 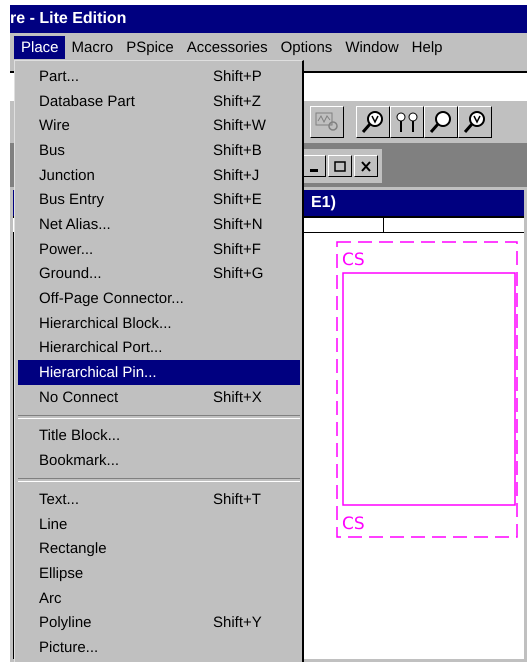 What do you see at coordinates (159, 125) in the screenshot?
I see `menu-item: Wire Shift+W` at bounding box center [159, 125].